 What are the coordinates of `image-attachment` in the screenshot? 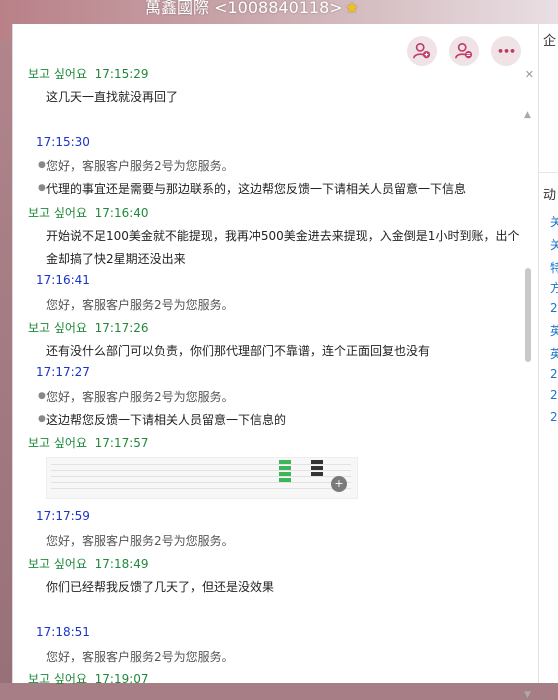 It's located at (202, 478).